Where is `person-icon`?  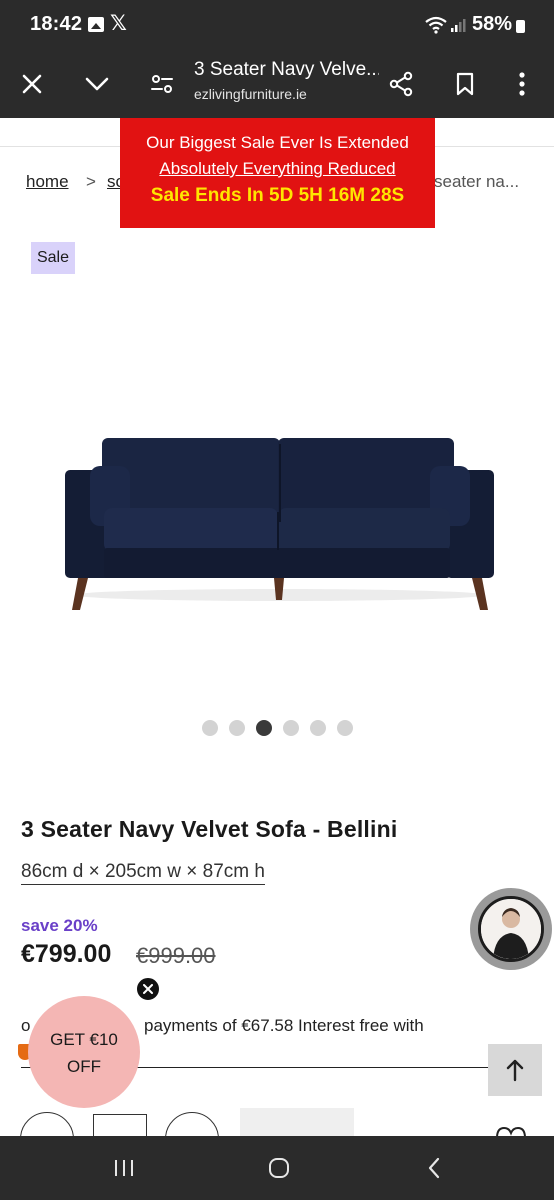
person-icon is located at coordinates (511, 929).